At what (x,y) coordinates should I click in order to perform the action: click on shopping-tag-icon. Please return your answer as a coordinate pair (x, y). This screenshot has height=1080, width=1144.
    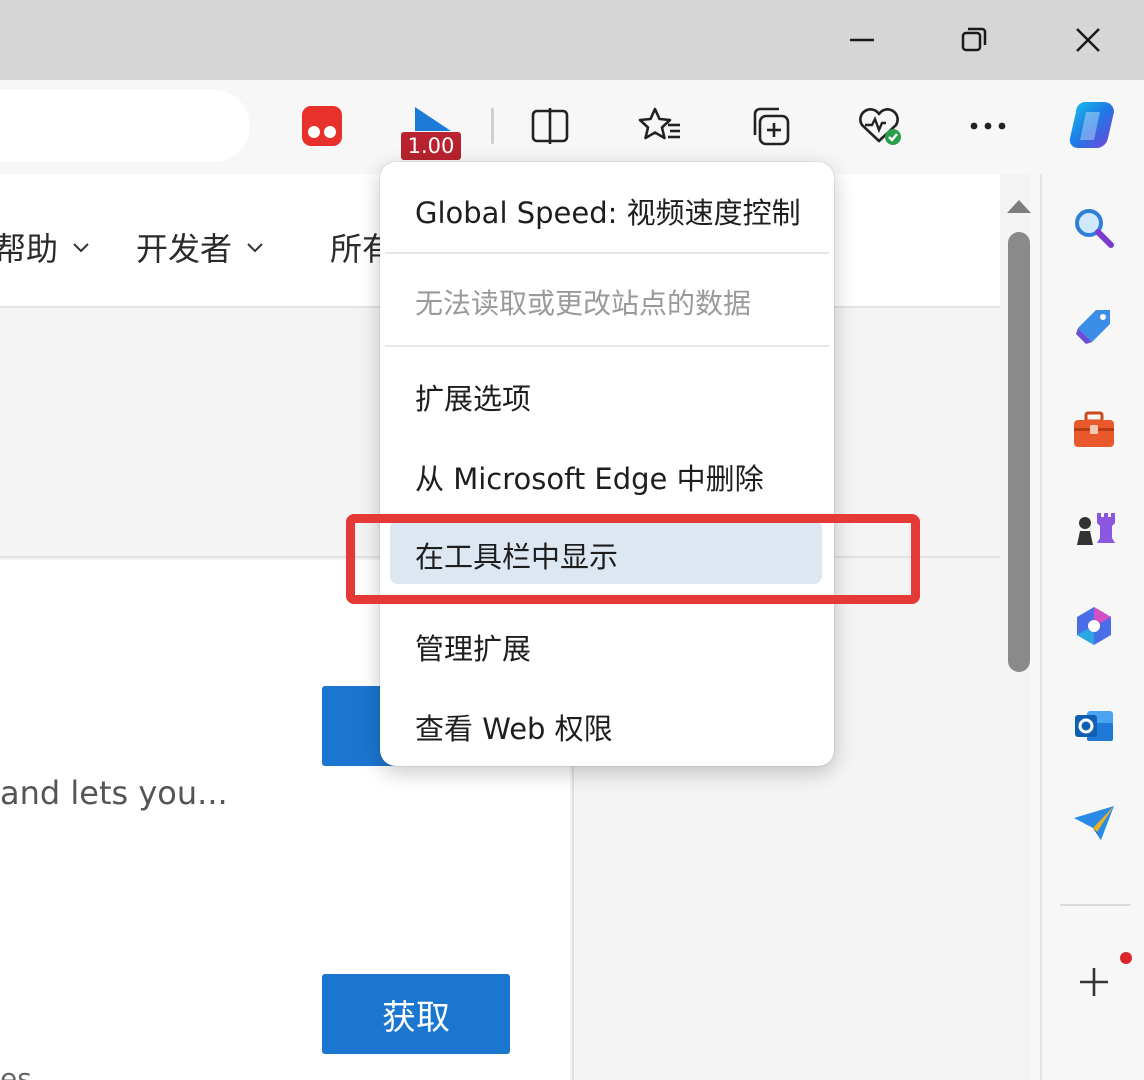
    Looking at the image, I should click on (1093, 327).